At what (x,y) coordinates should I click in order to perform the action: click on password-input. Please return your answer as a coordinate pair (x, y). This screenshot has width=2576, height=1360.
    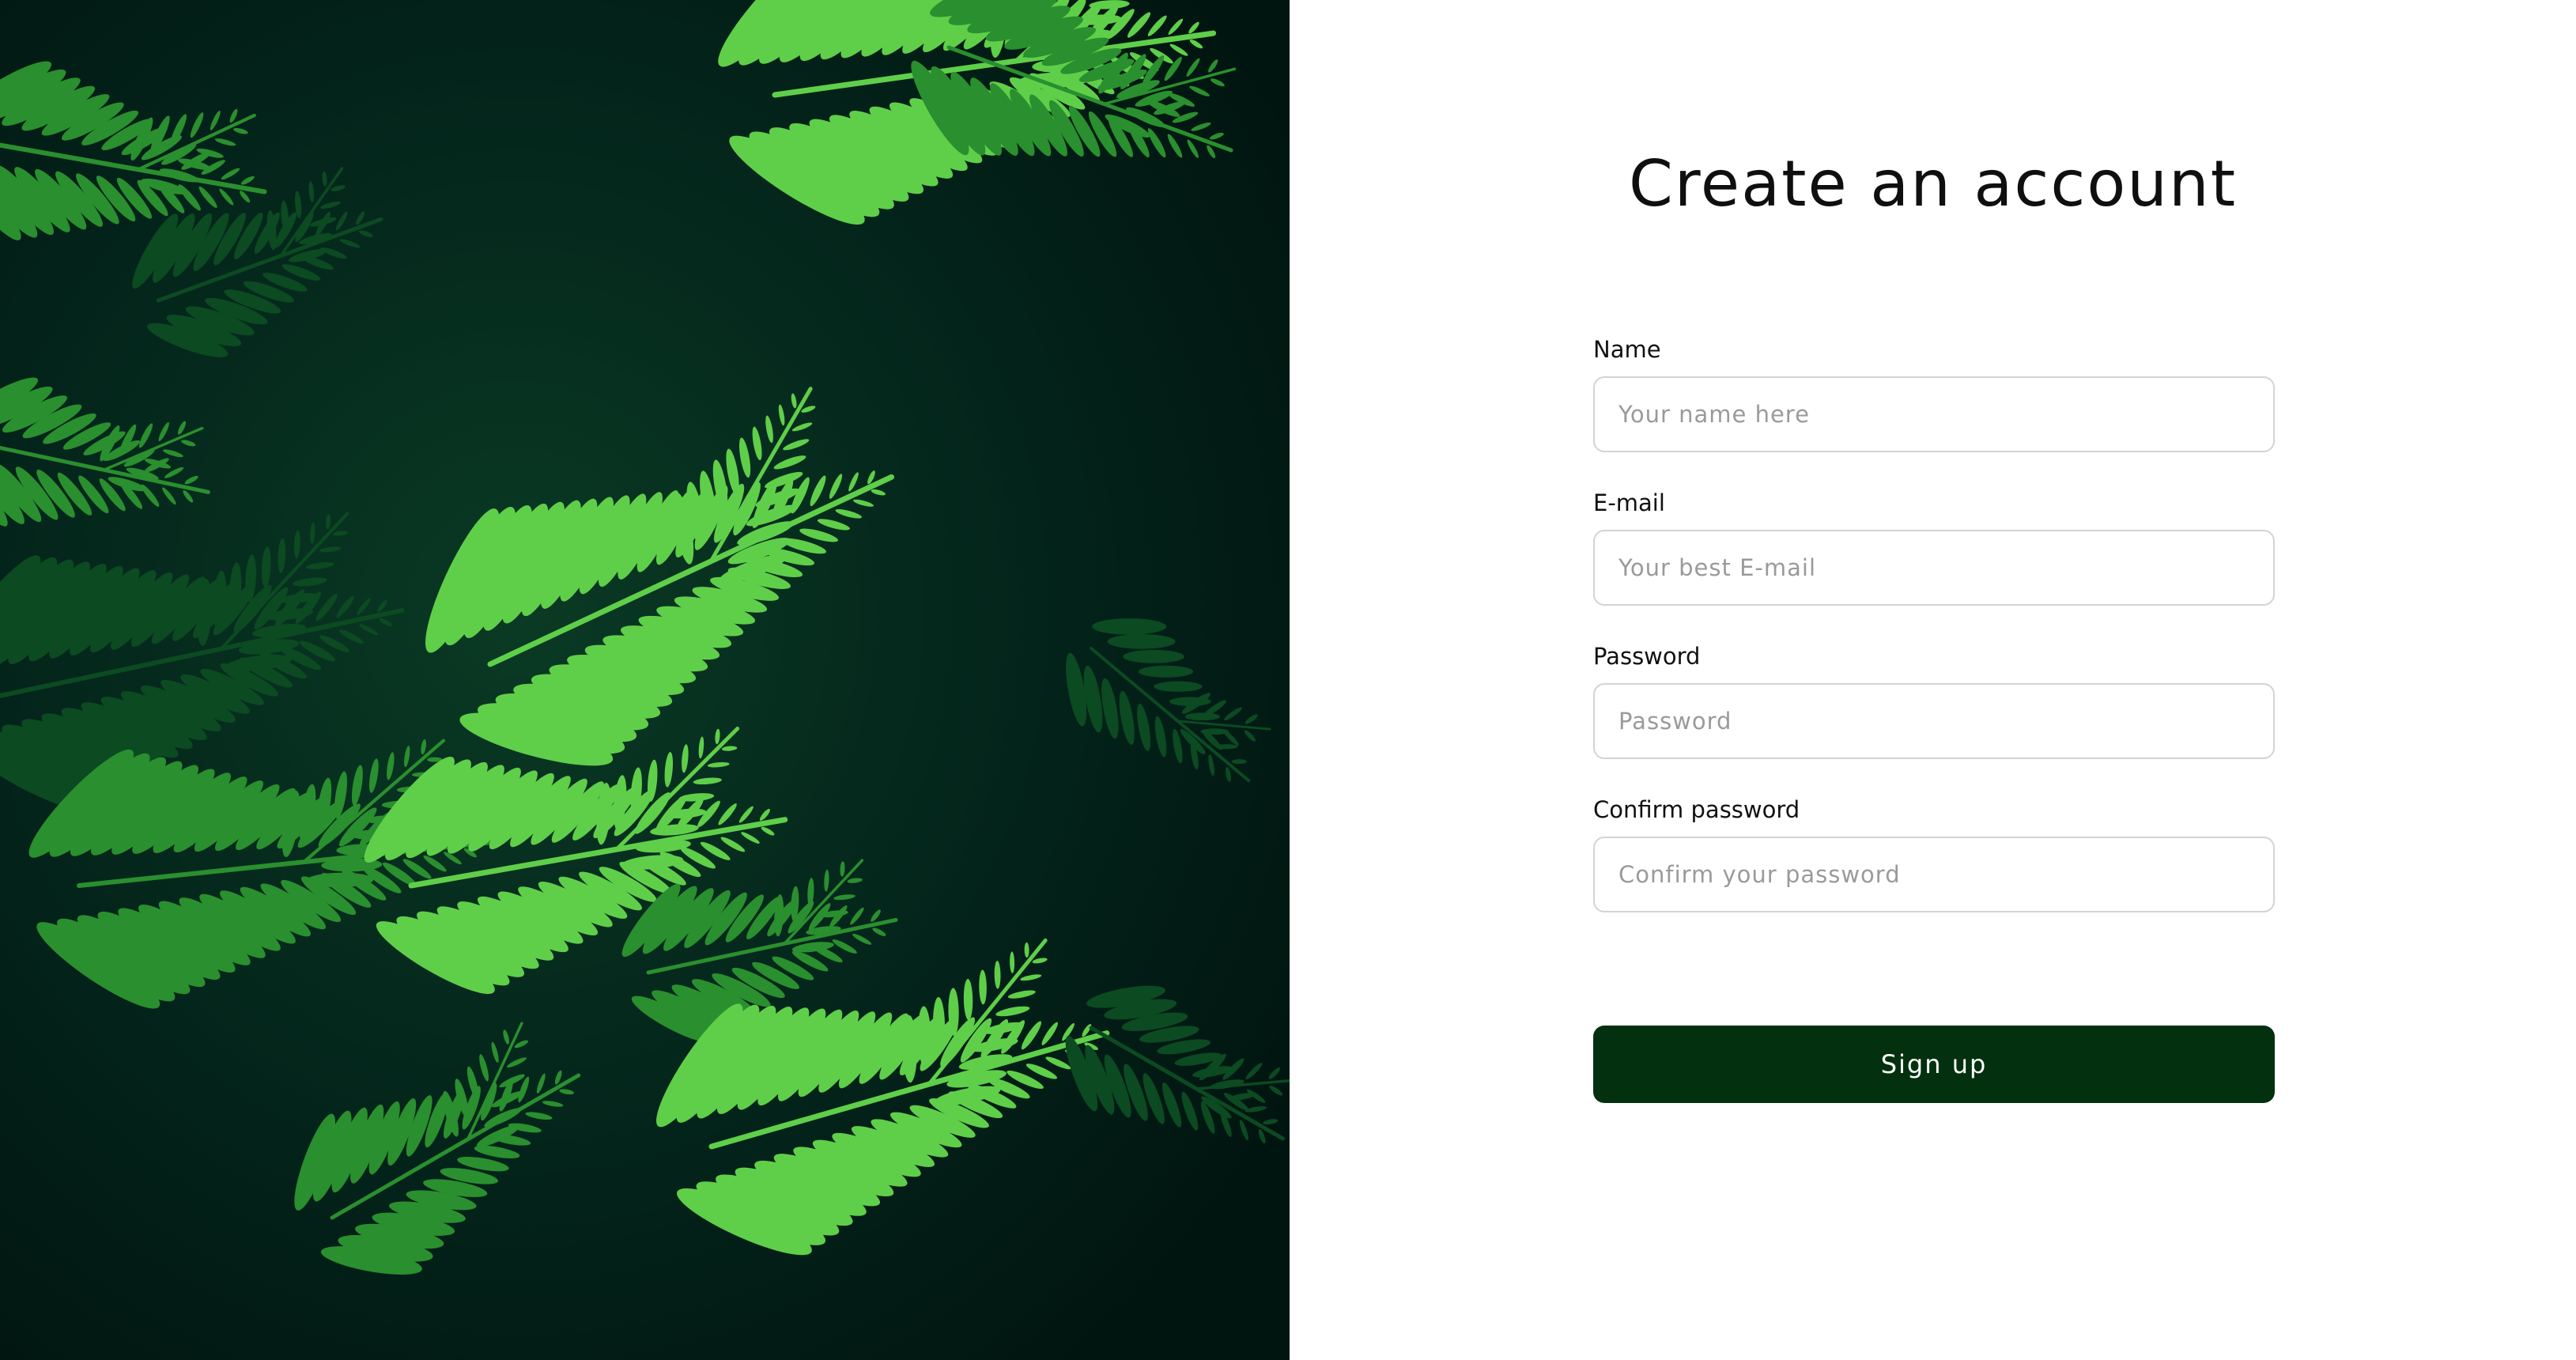
    Looking at the image, I should click on (1934, 721).